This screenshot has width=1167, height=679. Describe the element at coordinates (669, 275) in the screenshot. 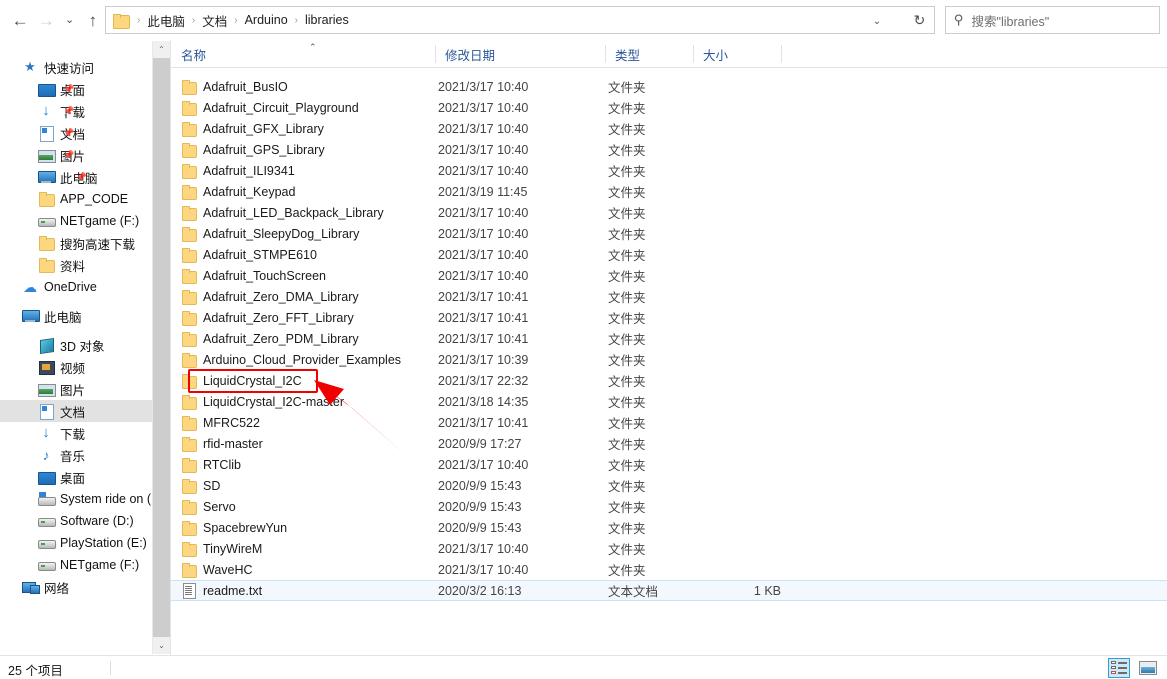

I see `table-row: Adafruit_TouchScreen 2021/3/17 10:40 文件夹` at that location.